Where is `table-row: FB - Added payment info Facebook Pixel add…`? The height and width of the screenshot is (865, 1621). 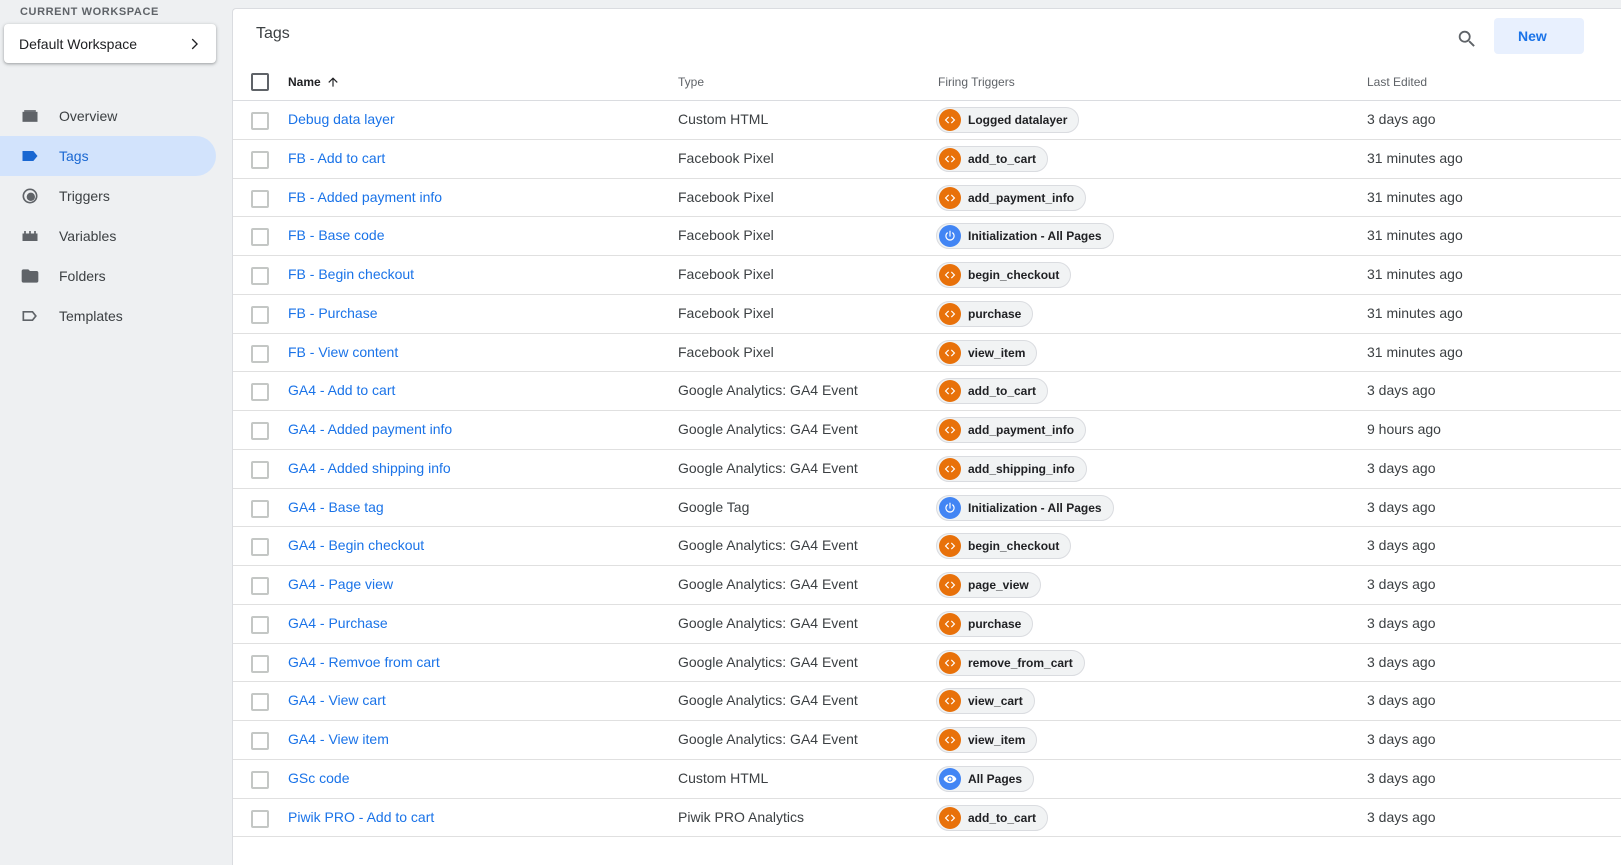
table-row: FB - Added payment info Facebook Pixel add… is located at coordinates (927, 198).